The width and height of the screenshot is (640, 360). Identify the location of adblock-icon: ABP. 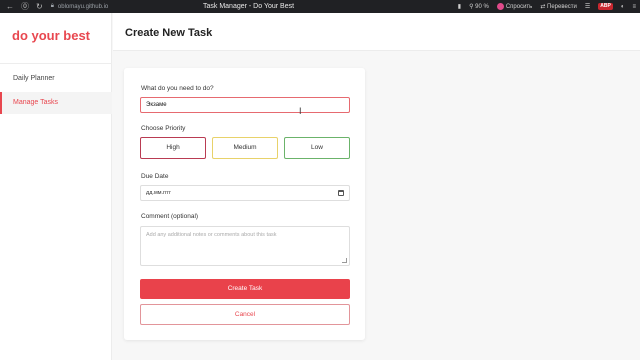
(605, 6).